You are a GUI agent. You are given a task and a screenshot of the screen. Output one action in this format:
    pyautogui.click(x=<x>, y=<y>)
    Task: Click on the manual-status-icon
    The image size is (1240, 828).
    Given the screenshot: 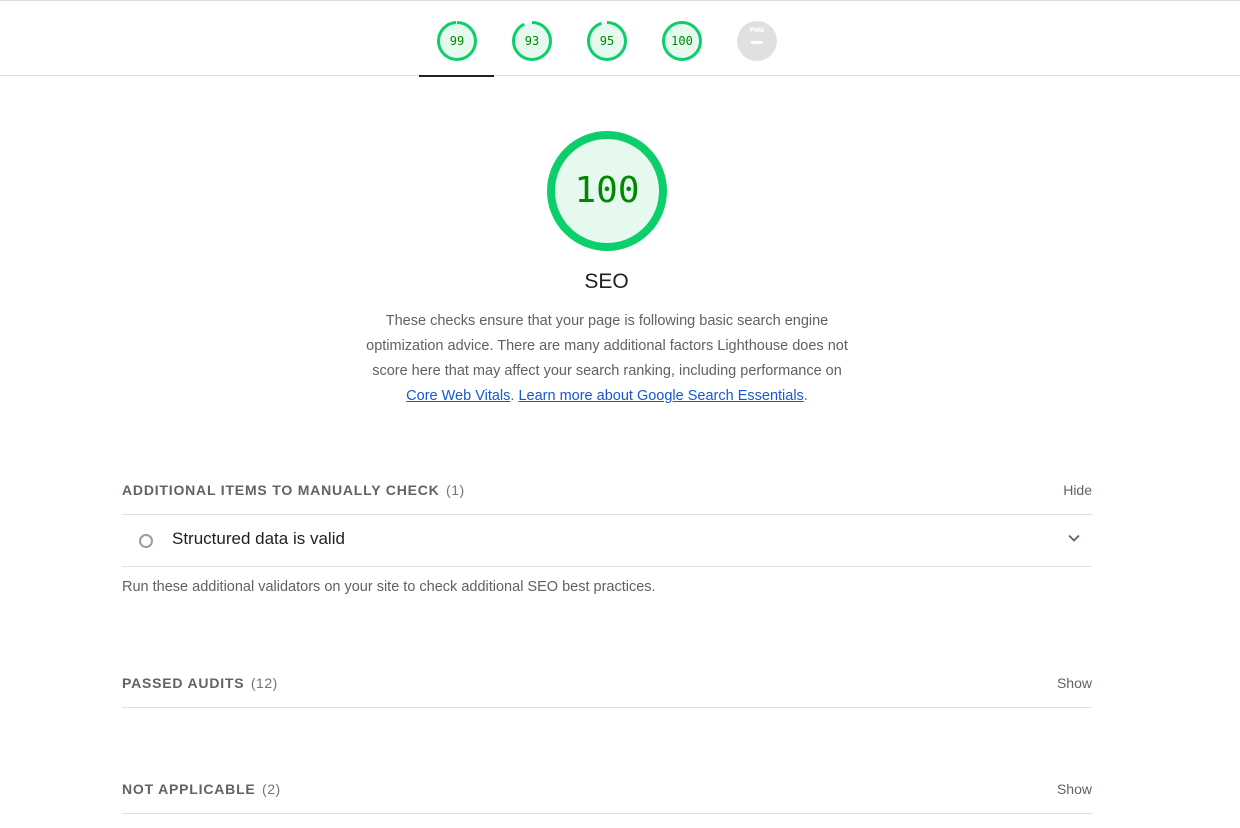 What is the action you would take?
    pyautogui.click(x=146, y=541)
    